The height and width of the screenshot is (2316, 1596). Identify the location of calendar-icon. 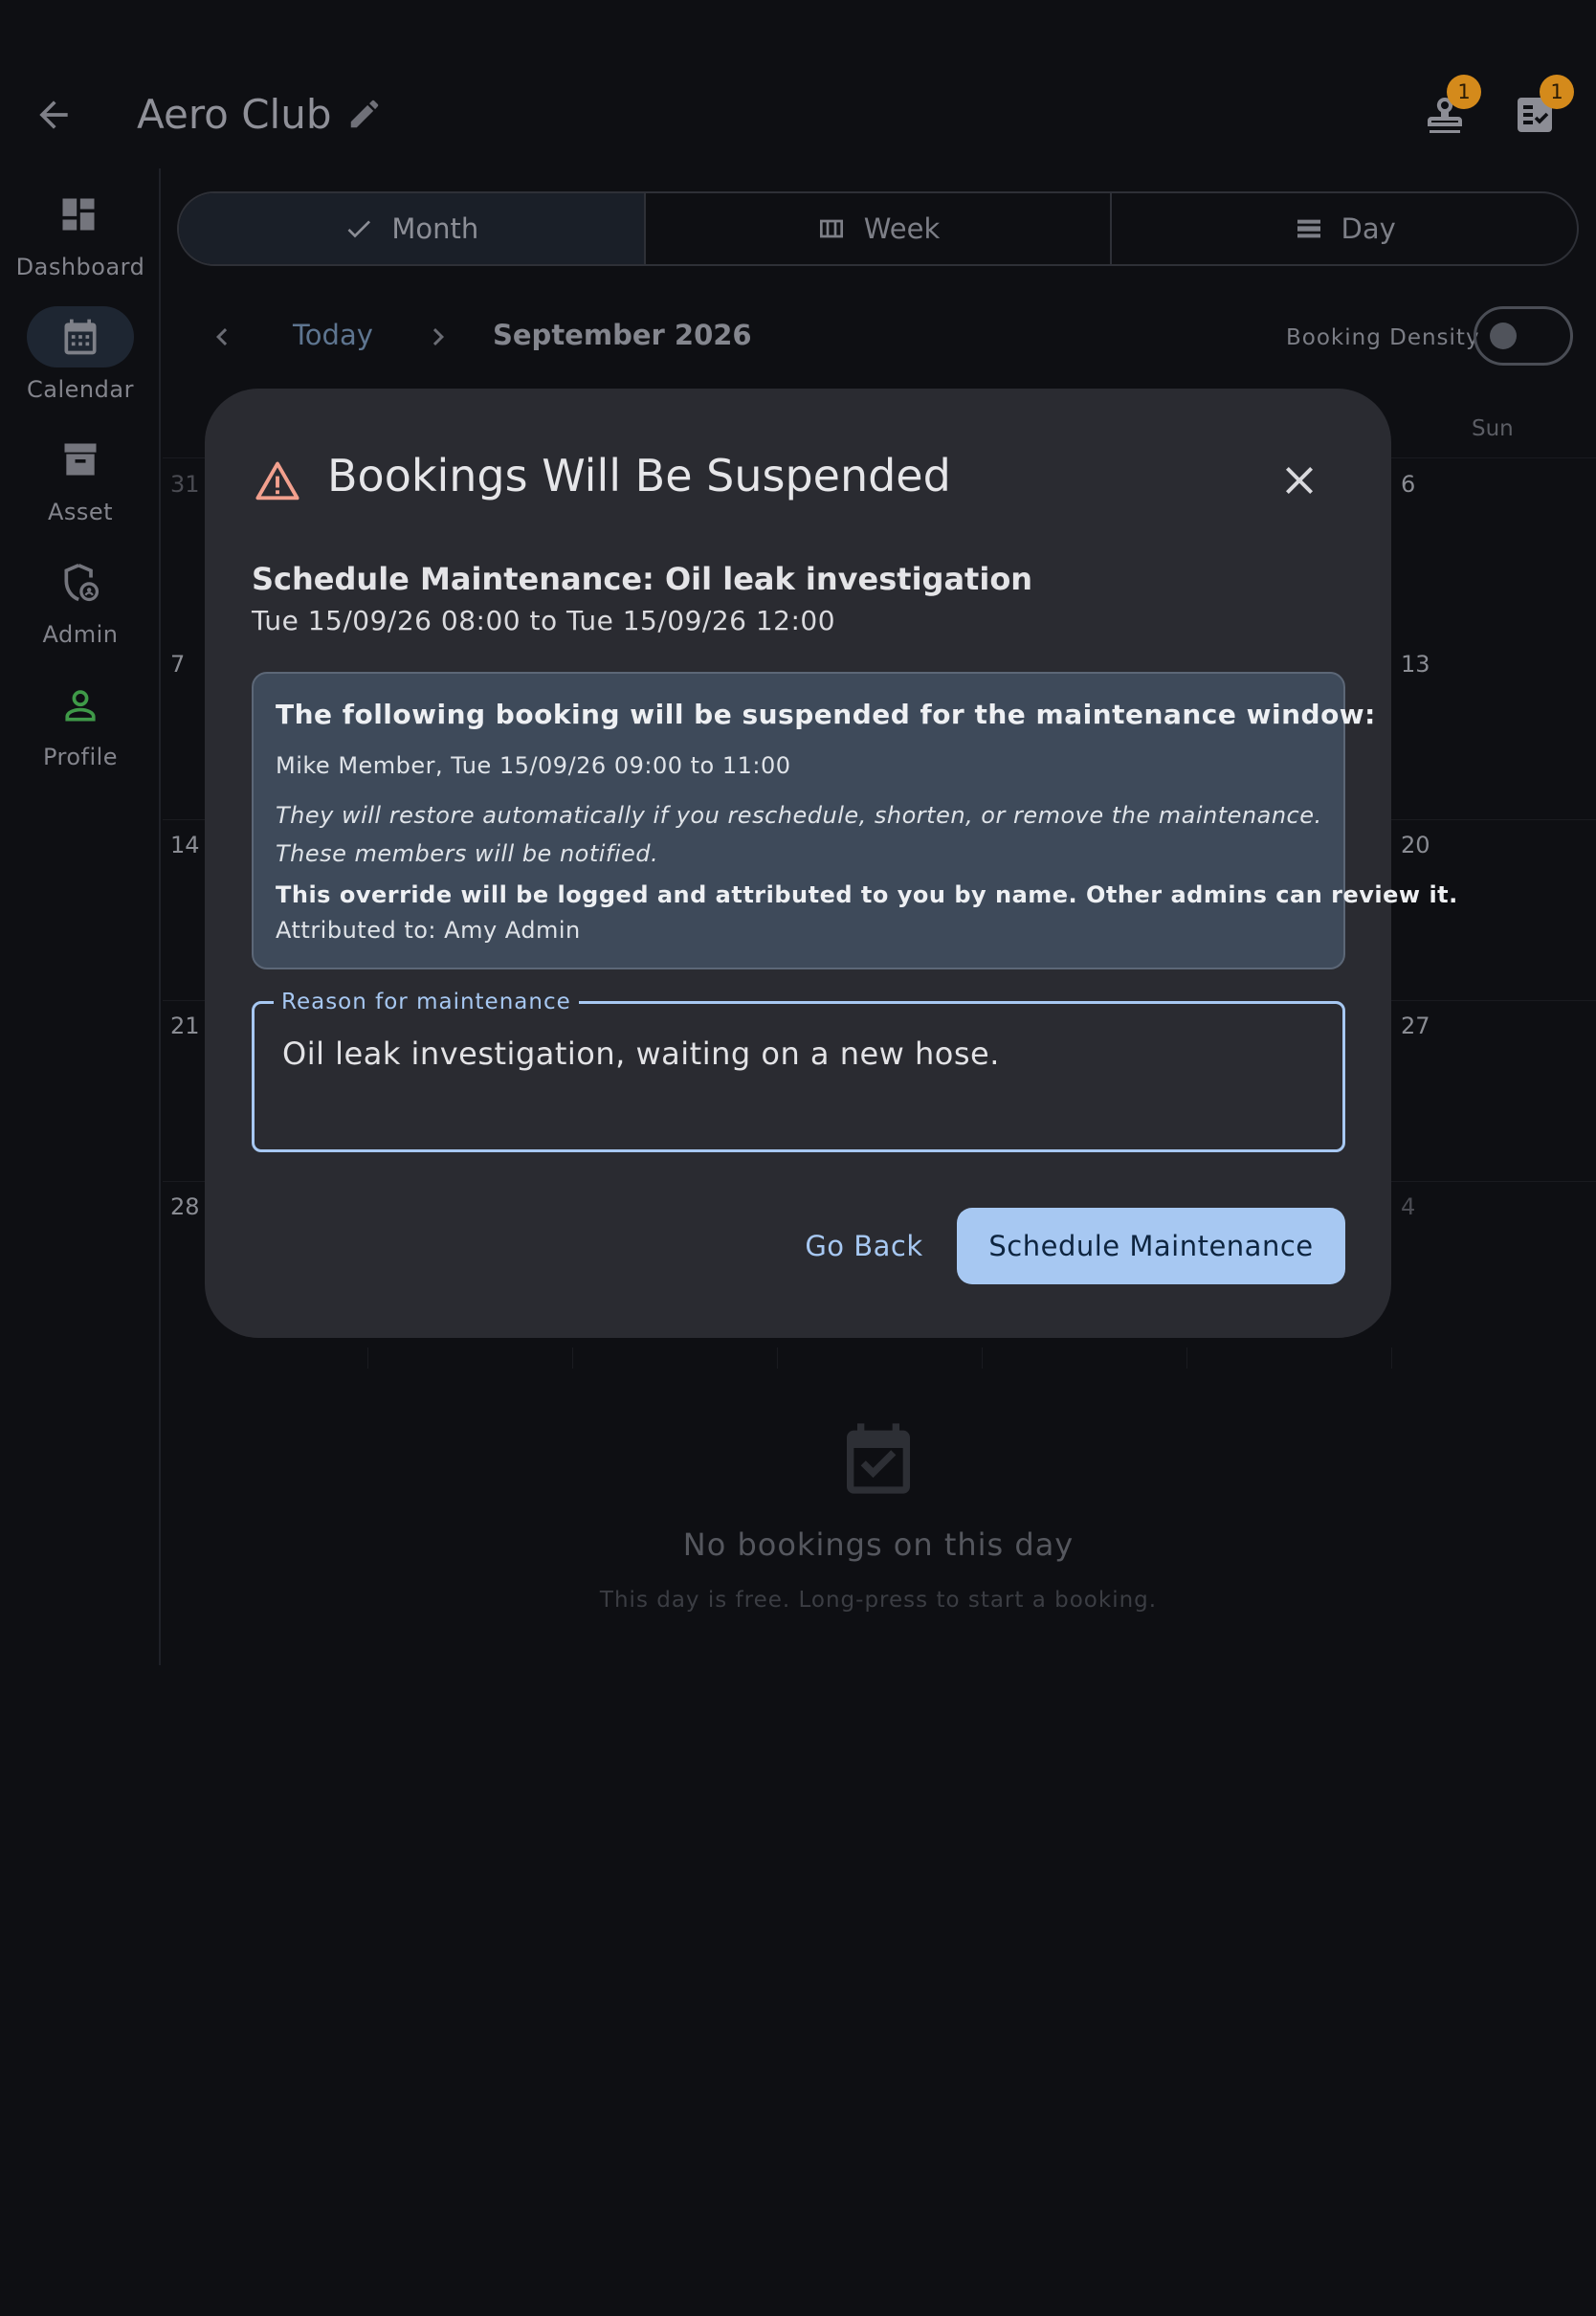
(80, 337).